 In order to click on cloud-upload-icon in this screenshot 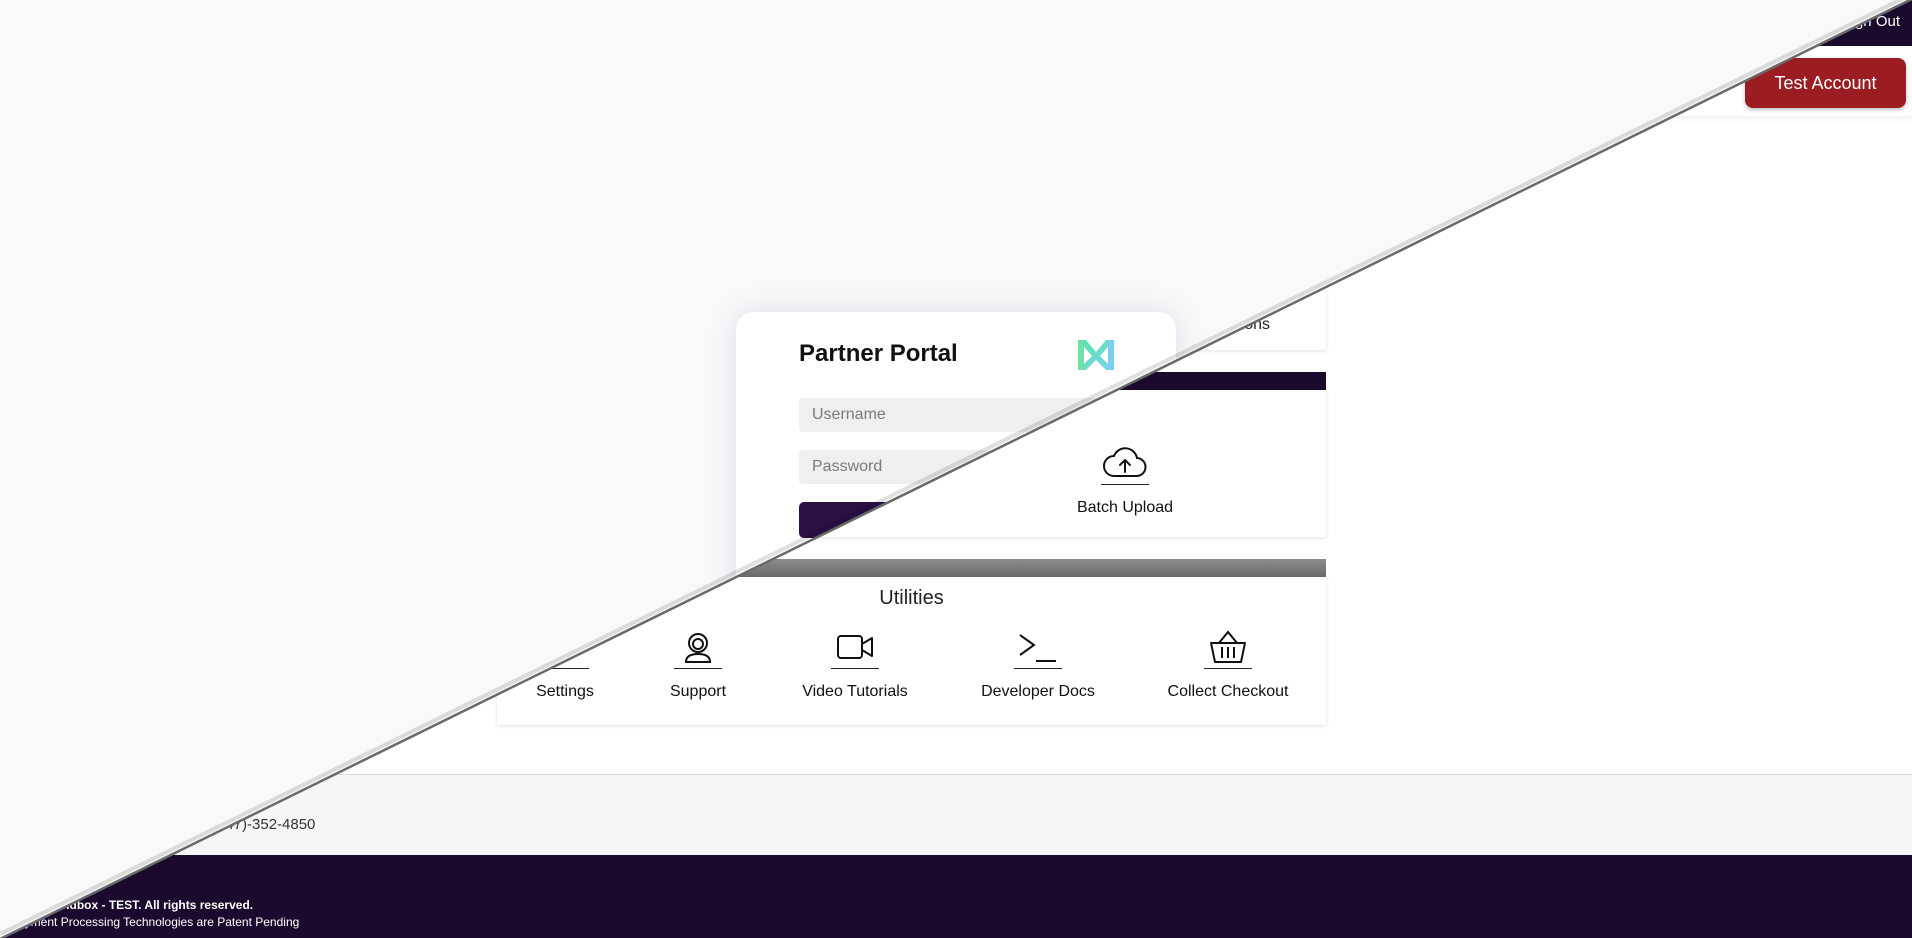, I will do `click(1125, 462)`.